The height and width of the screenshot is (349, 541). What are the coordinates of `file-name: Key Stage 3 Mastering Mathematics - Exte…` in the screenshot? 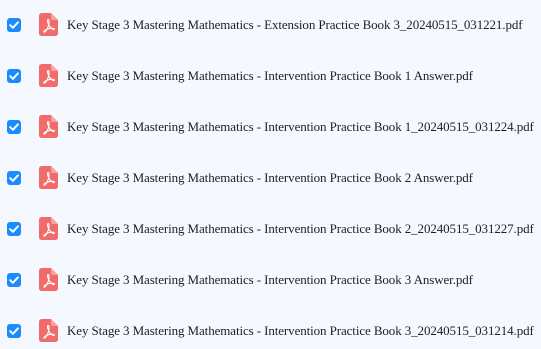 It's located at (295, 25).